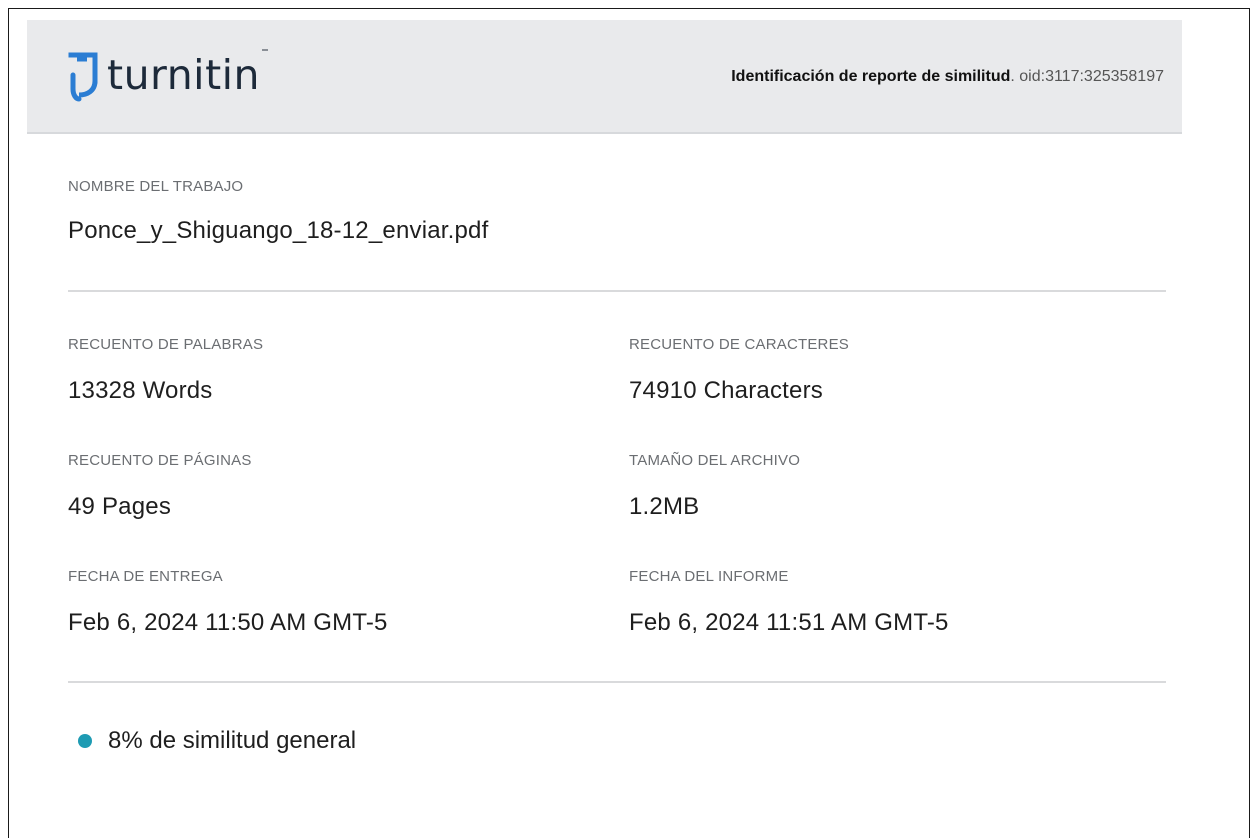 This screenshot has width=1251, height=838. What do you see at coordinates (278, 230) in the screenshot?
I see `submission-title-value: Ponce_y_Shiguango_18-12_enviar.pdf` at bounding box center [278, 230].